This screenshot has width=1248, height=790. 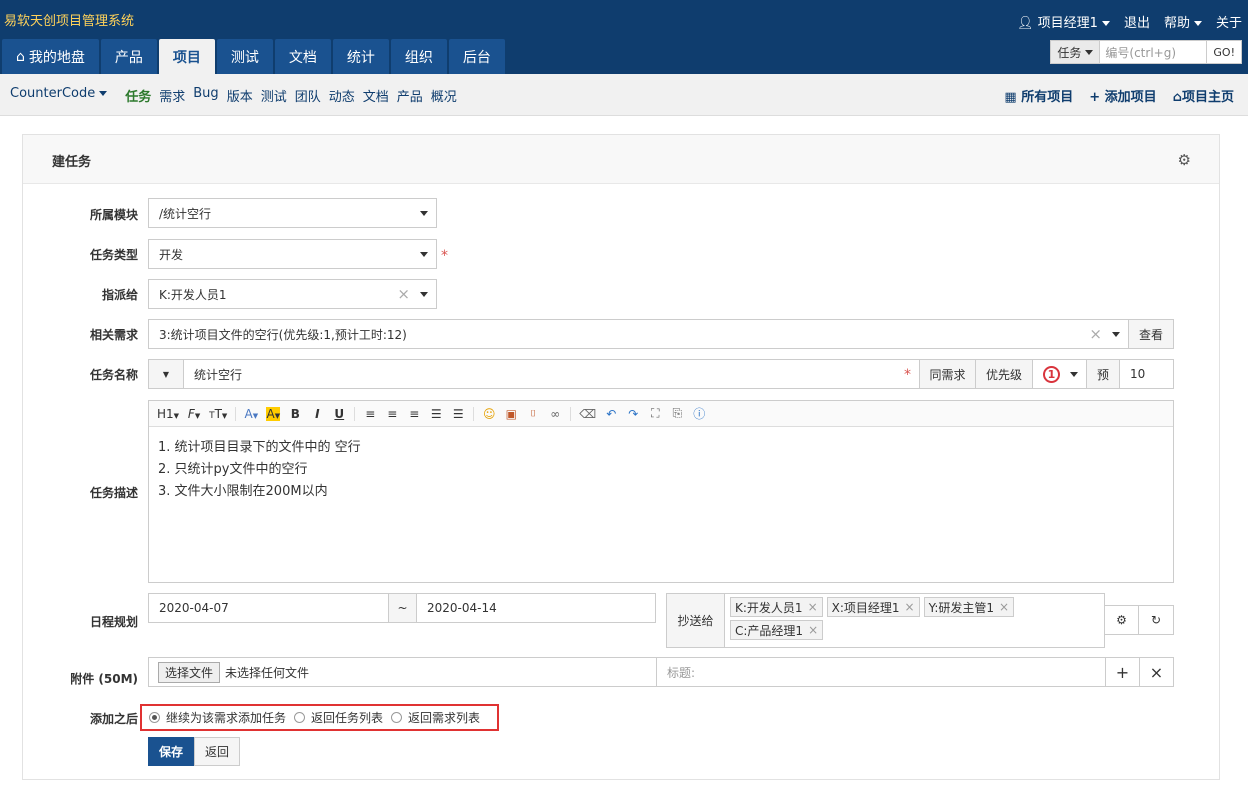 I want to click on caption-input: 标题:, so click(x=881, y=672).